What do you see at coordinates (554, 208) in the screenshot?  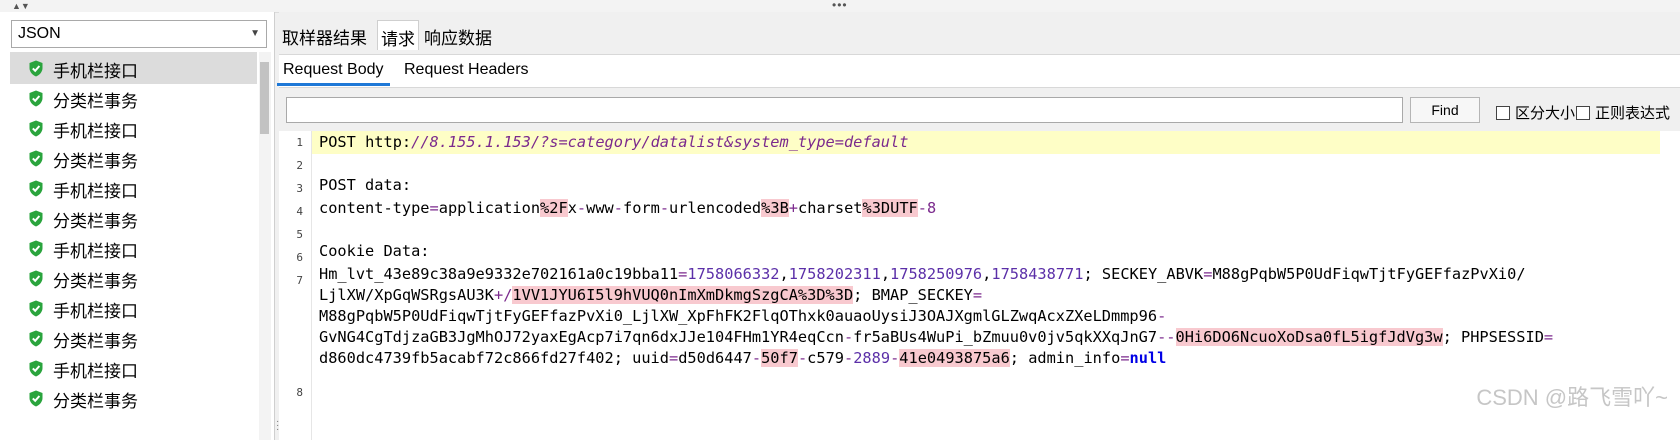 I see `token: %2F` at bounding box center [554, 208].